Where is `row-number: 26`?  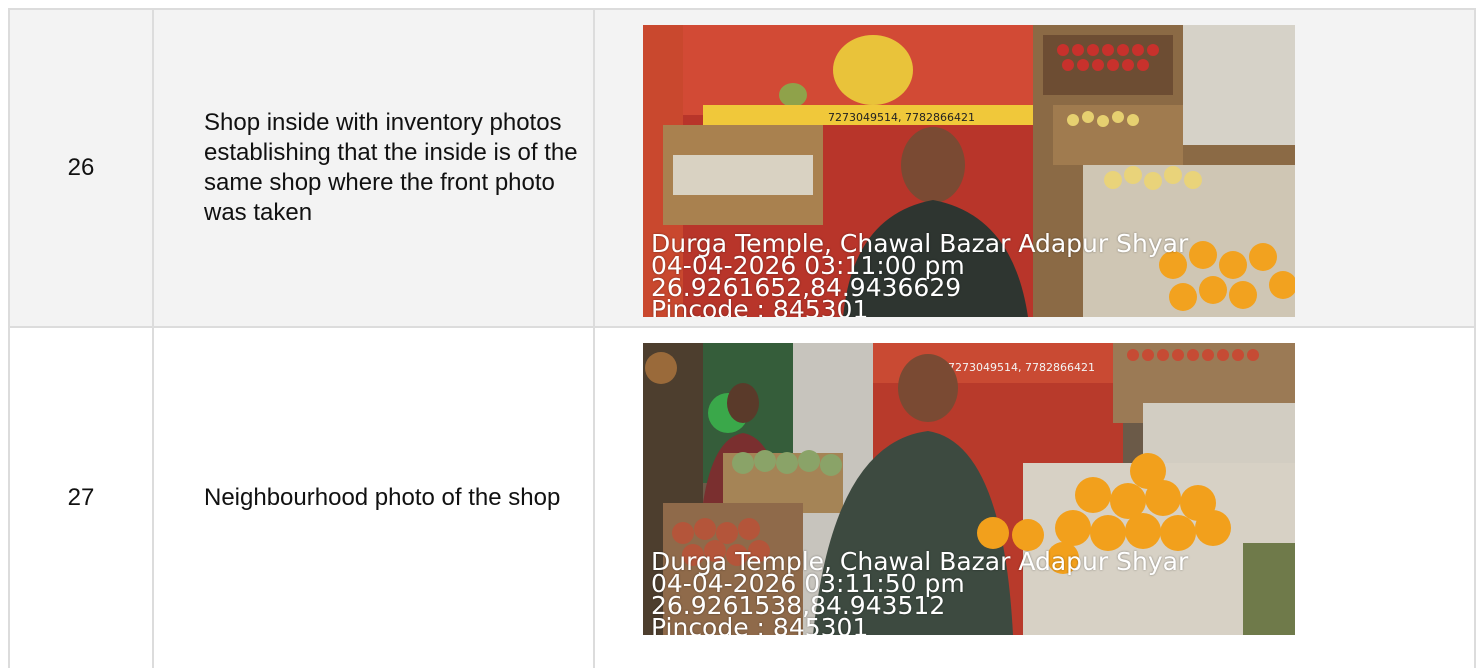 row-number: 26 is located at coordinates (81, 167).